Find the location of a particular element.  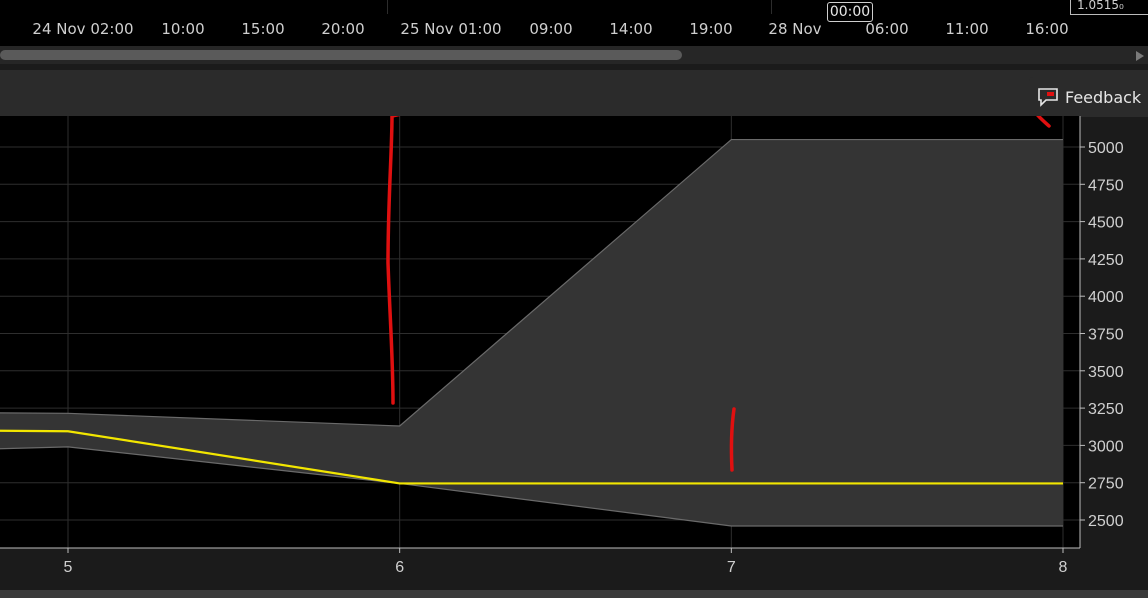

y-tick-label: 4750 is located at coordinates (1106, 185).